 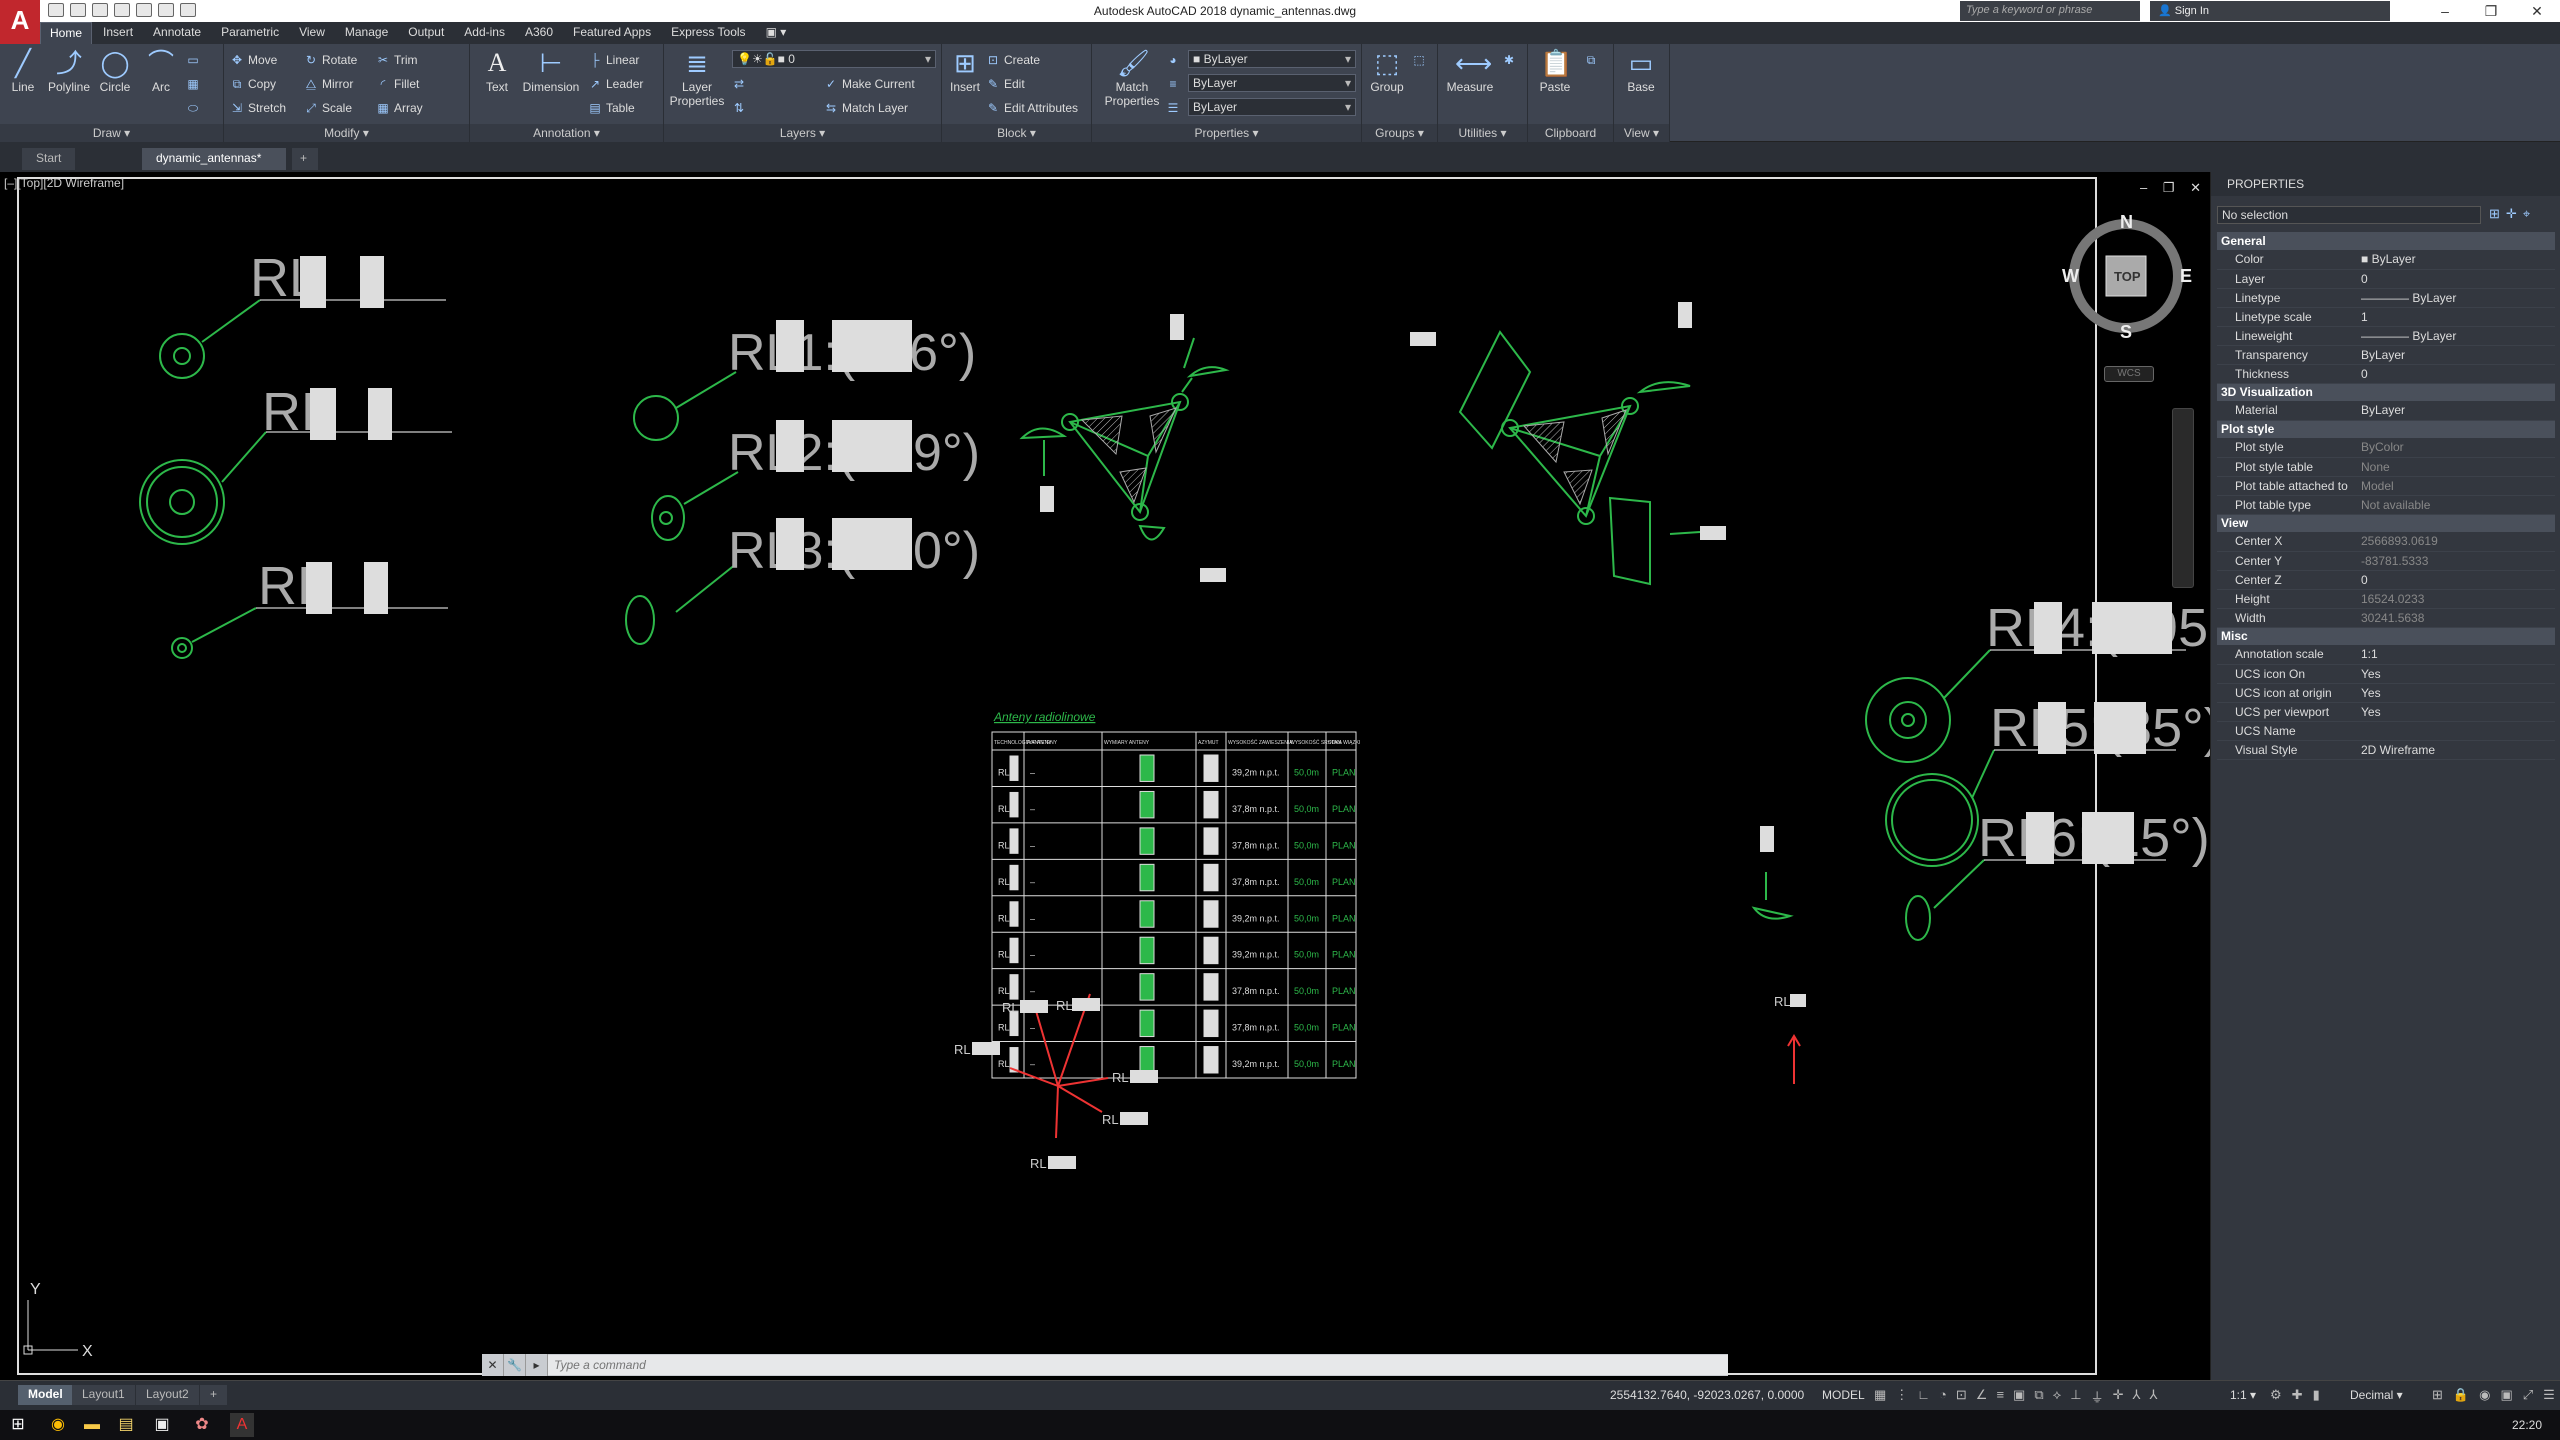 What do you see at coordinates (493, 1365) in the screenshot?
I see `close-icon: ✕` at bounding box center [493, 1365].